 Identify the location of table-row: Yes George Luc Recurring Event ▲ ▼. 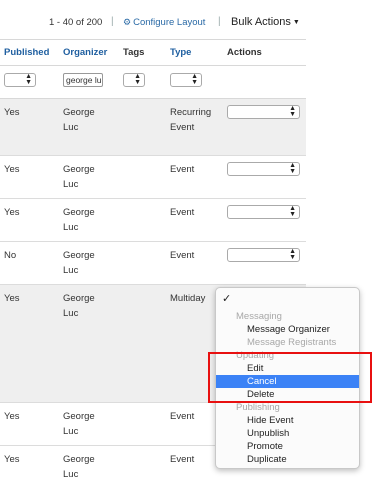
(153, 127).